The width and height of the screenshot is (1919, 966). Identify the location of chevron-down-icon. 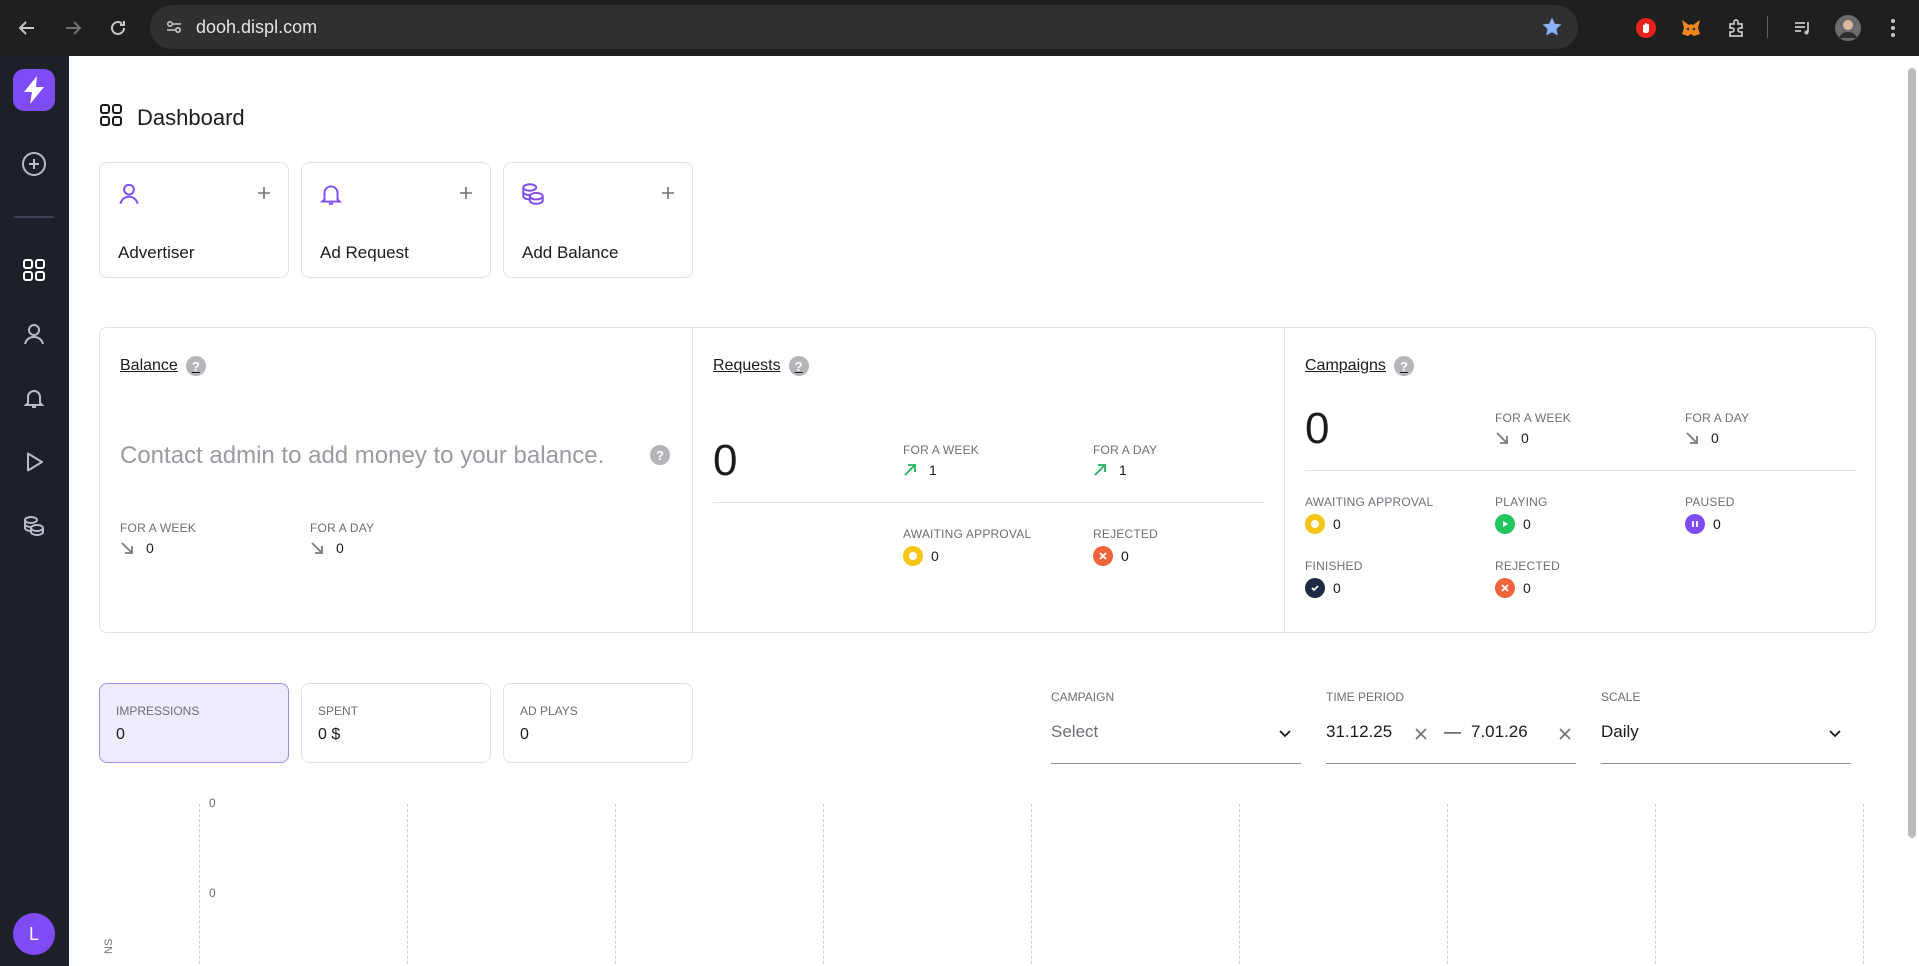
(1285, 734).